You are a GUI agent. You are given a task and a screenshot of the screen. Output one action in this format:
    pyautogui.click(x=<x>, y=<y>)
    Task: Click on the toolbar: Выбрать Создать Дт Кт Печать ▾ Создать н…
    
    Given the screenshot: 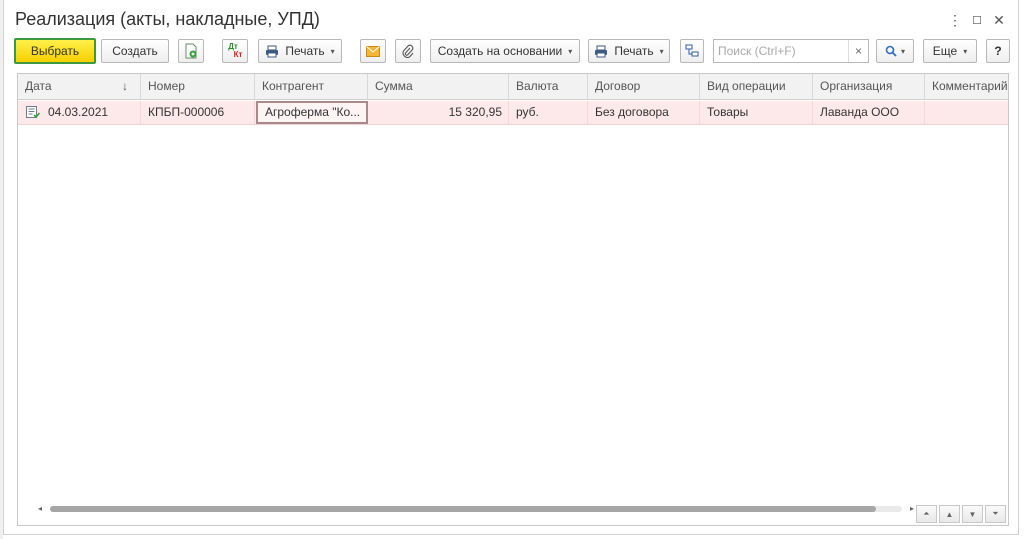 What is the action you would take?
    pyautogui.click(x=512, y=51)
    